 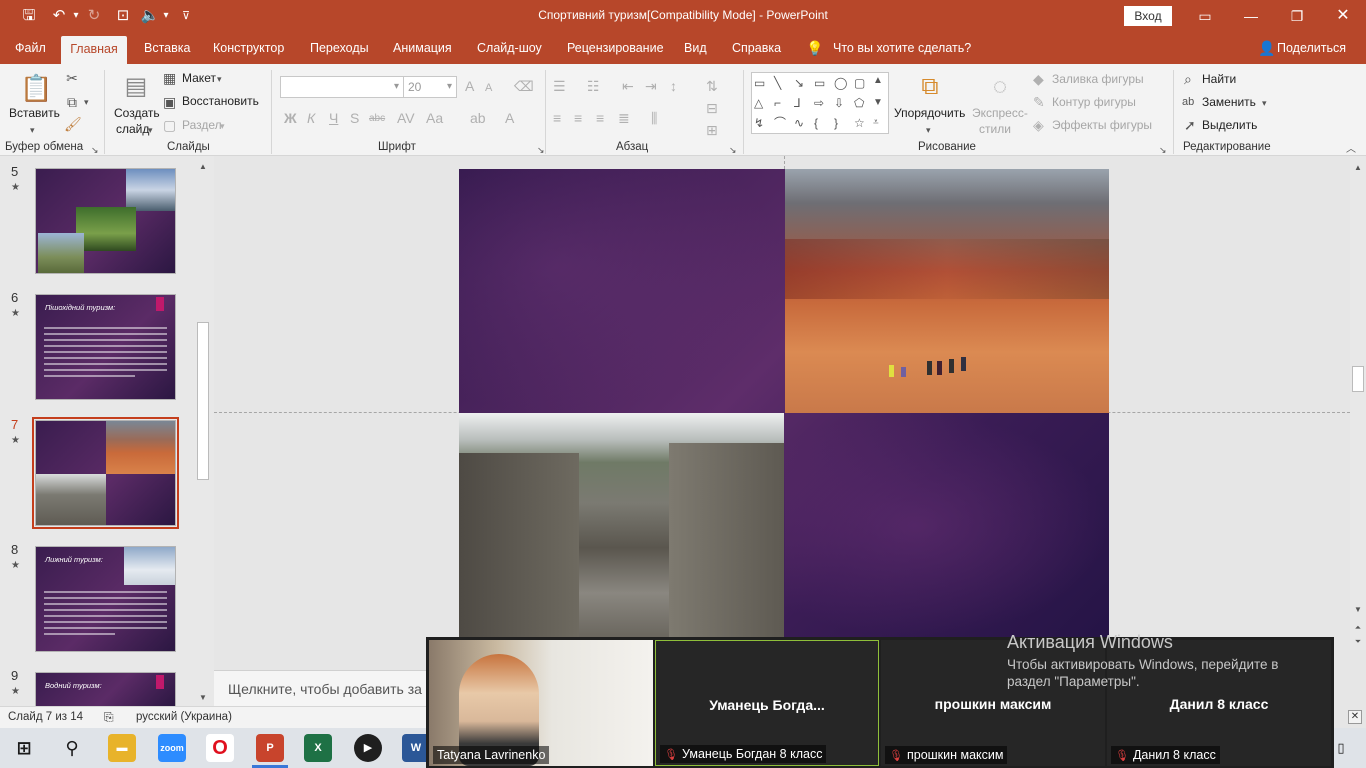 I want to click on numbering-icon: ☷, so click(x=593, y=86).